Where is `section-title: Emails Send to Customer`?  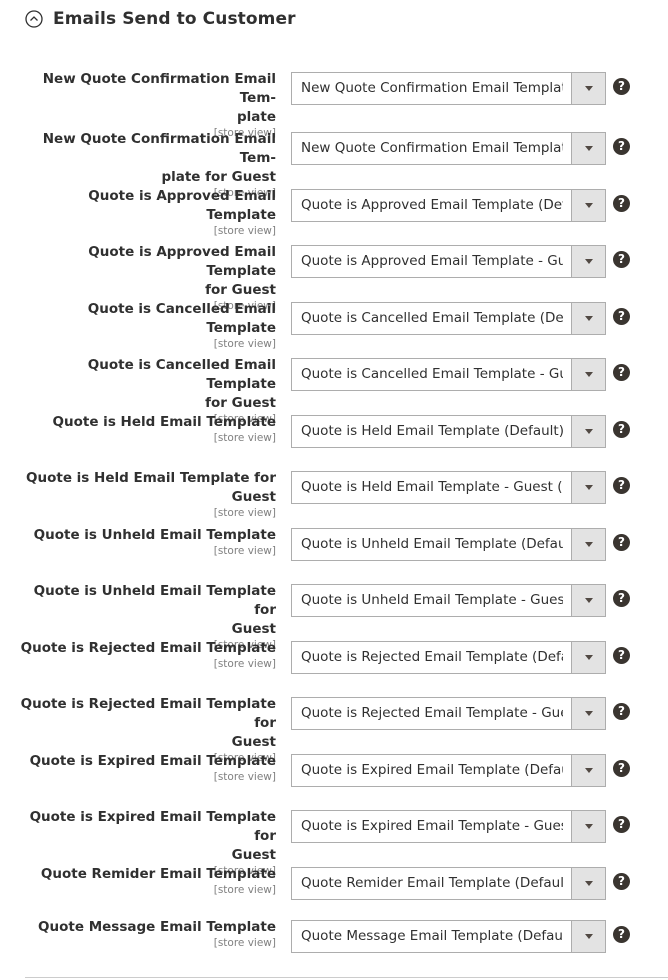 section-title: Emails Send to Customer is located at coordinates (174, 19).